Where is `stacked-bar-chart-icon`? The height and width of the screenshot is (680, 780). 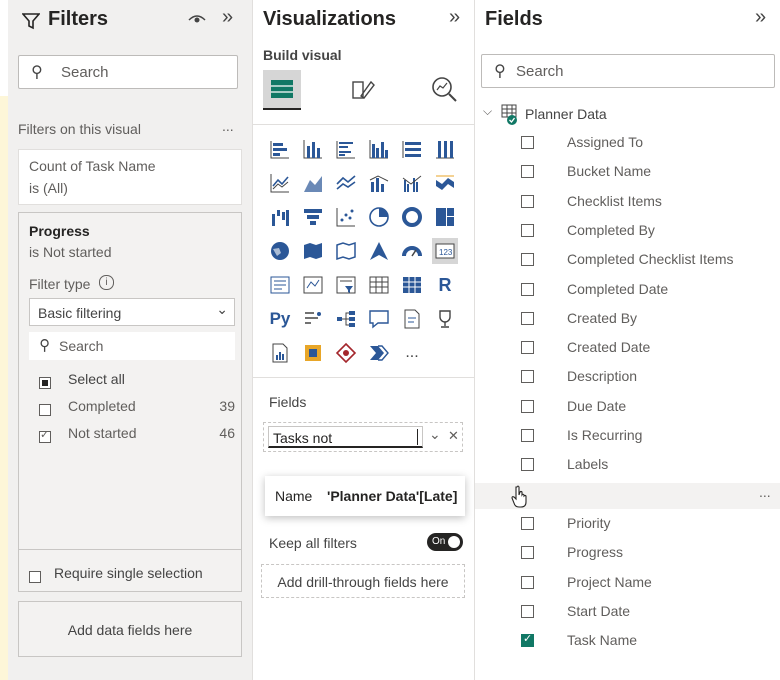
stacked-bar-chart-icon is located at coordinates (280, 149).